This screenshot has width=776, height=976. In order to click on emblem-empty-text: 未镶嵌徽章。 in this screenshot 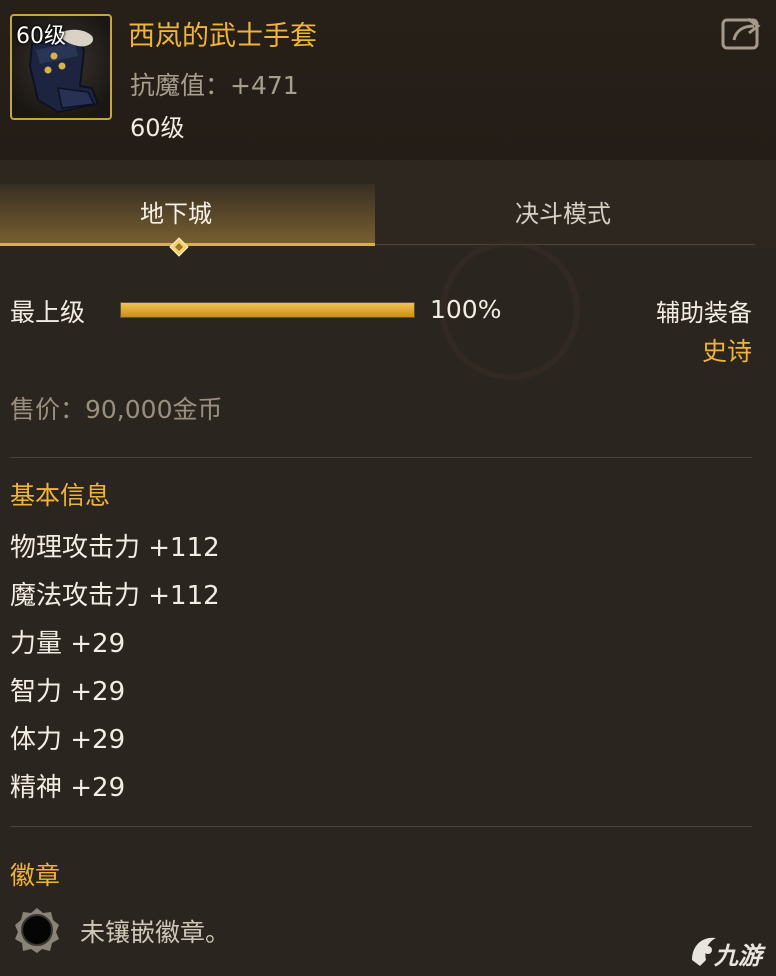, I will do `click(155, 932)`.